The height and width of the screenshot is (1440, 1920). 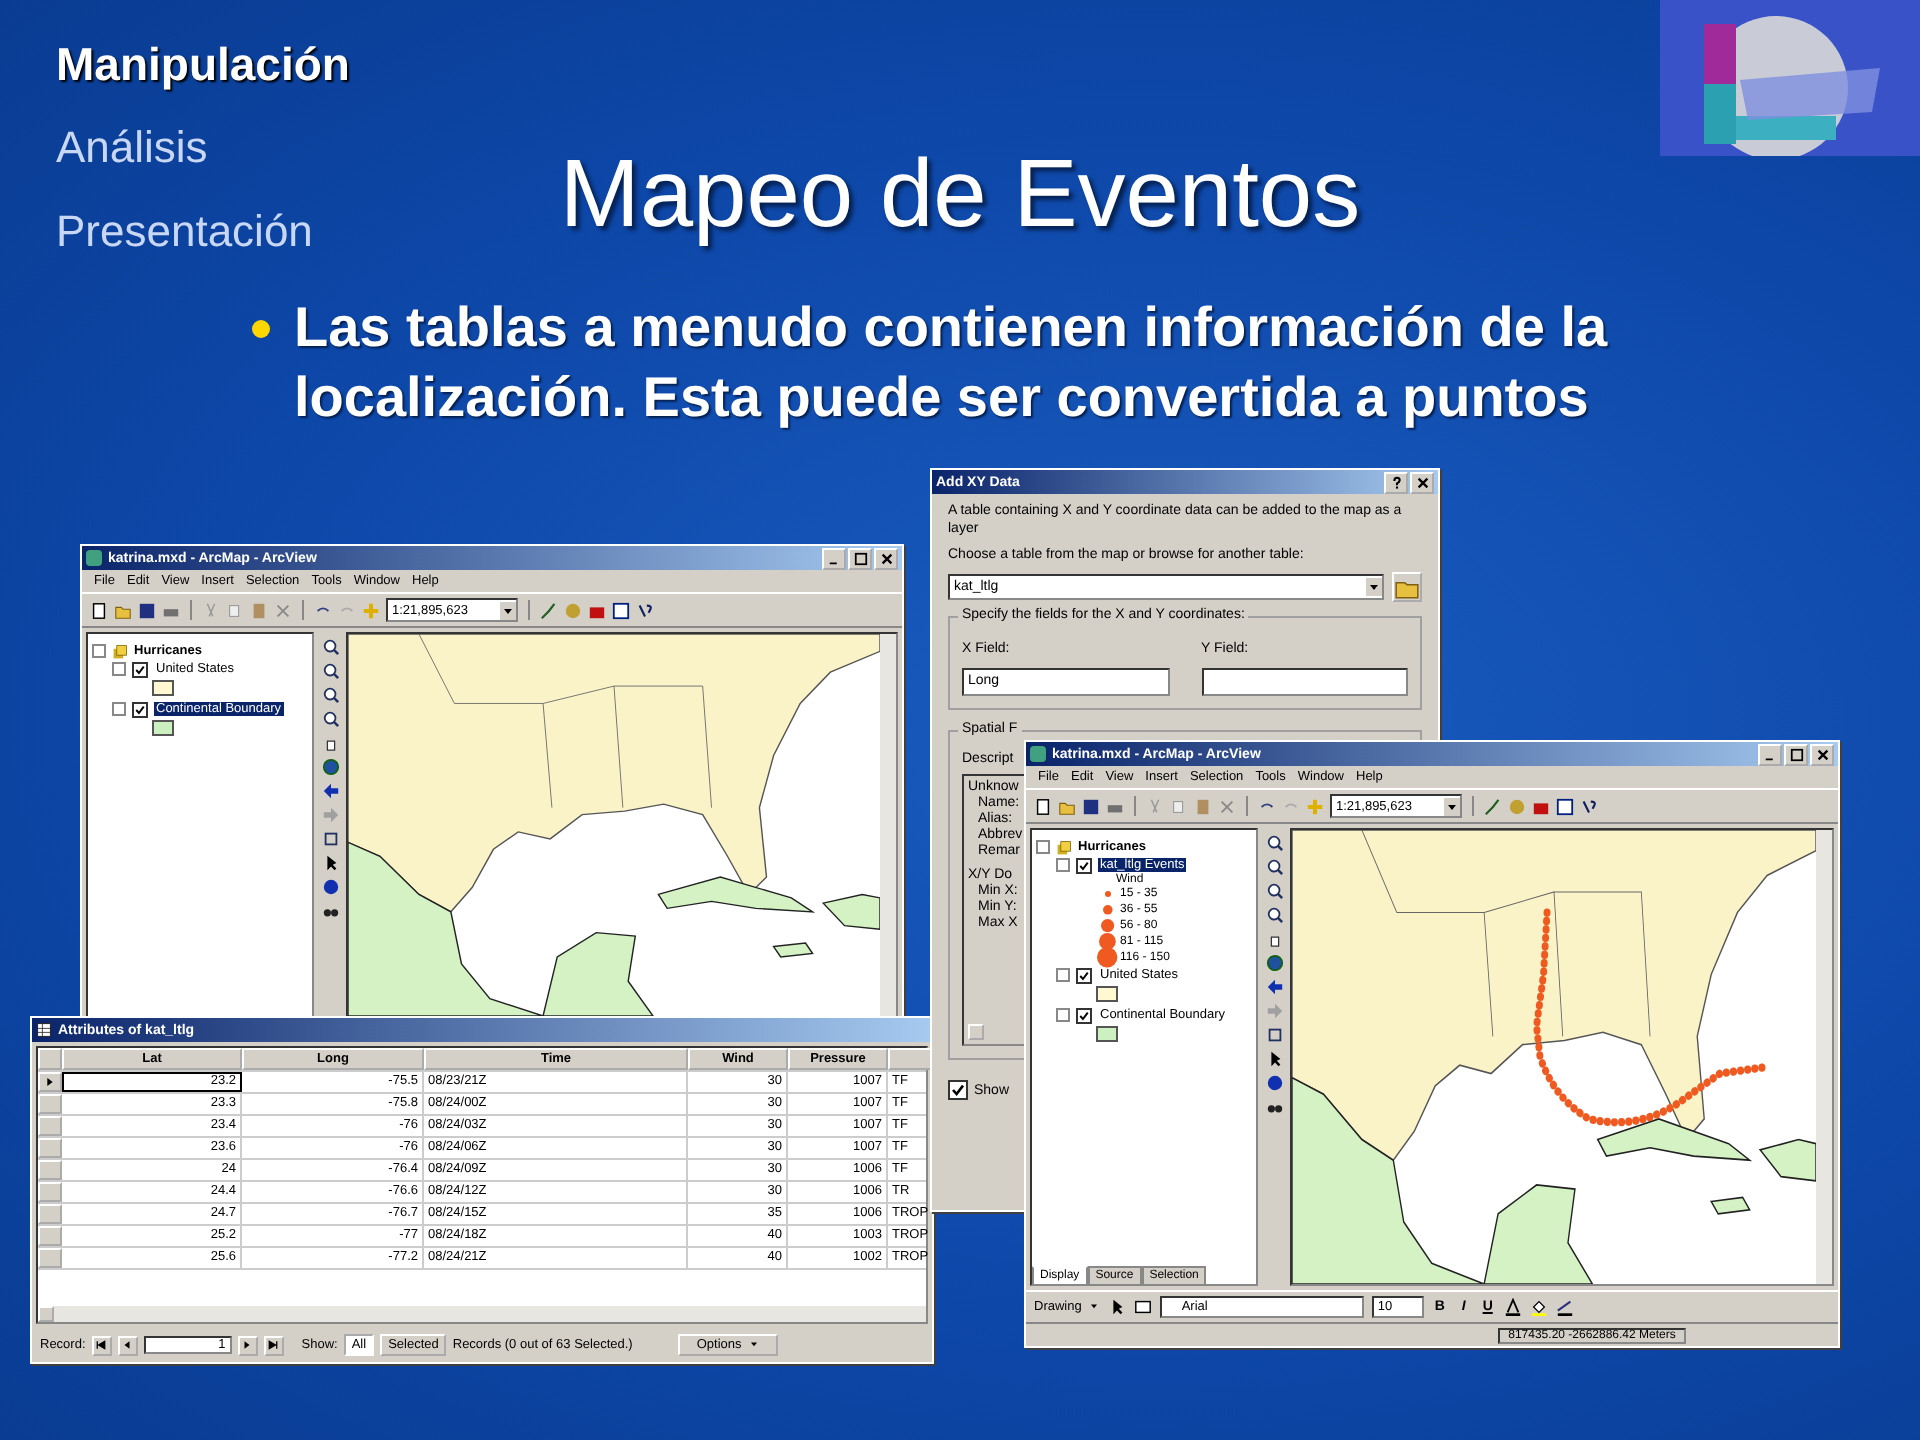 What do you see at coordinates (1108, 958) in the screenshot?
I see `point-symbol-icon` at bounding box center [1108, 958].